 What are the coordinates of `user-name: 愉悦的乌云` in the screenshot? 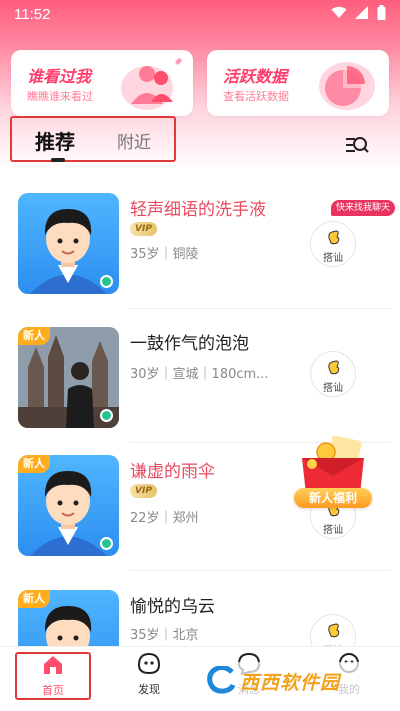 It's located at (172, 607).